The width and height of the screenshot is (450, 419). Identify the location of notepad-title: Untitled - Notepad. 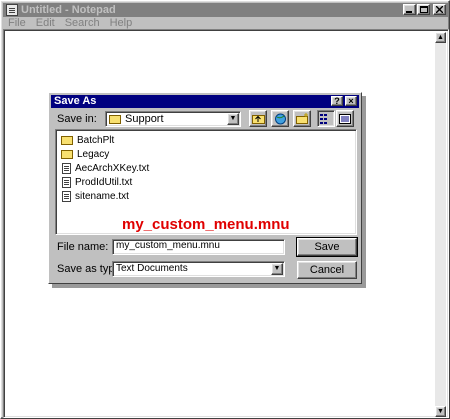
(68, 10).